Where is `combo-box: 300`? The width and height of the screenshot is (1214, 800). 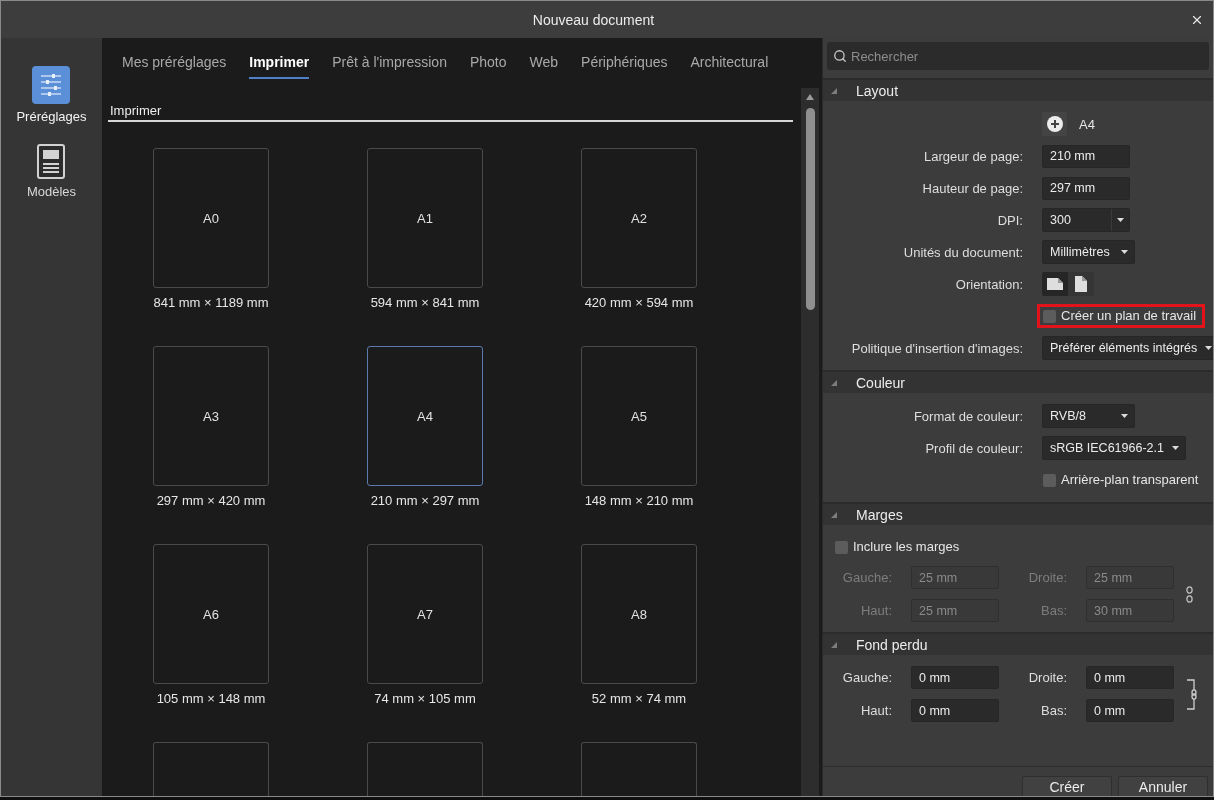 combo-box: 300 is located at coordinates (1086, 220).